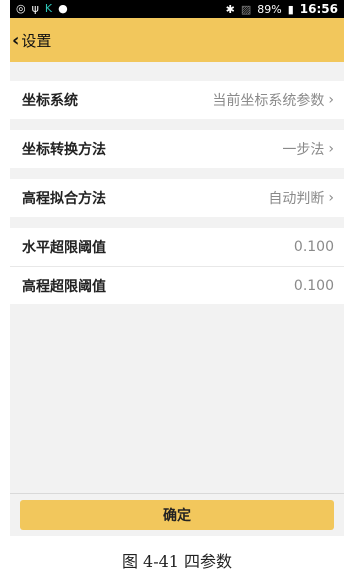  Describe the element at coordinates (177, 40) in the screenshot. I see `app-bar: ‹ 设置` at that location.